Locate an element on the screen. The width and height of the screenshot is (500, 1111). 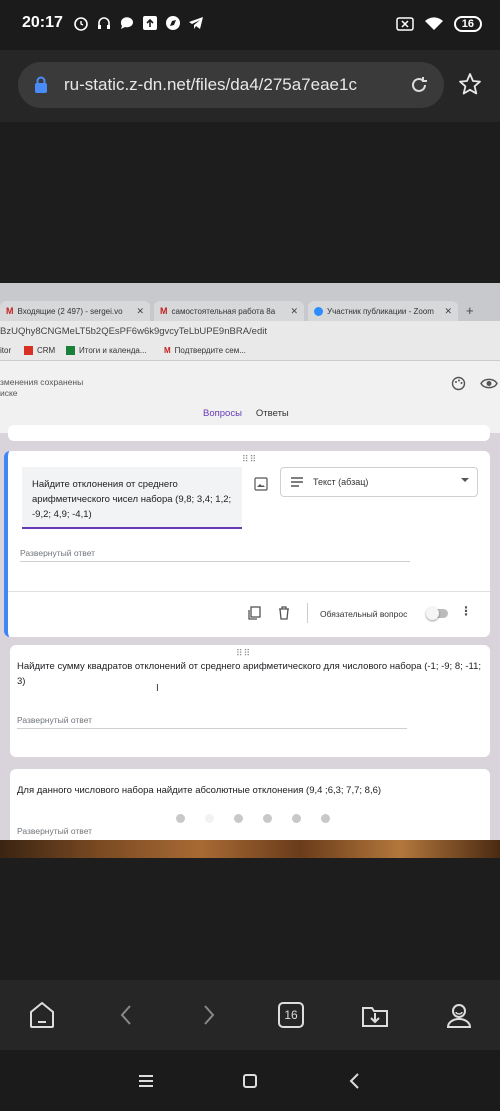
lock-icon is located at coordinates (41, 84).